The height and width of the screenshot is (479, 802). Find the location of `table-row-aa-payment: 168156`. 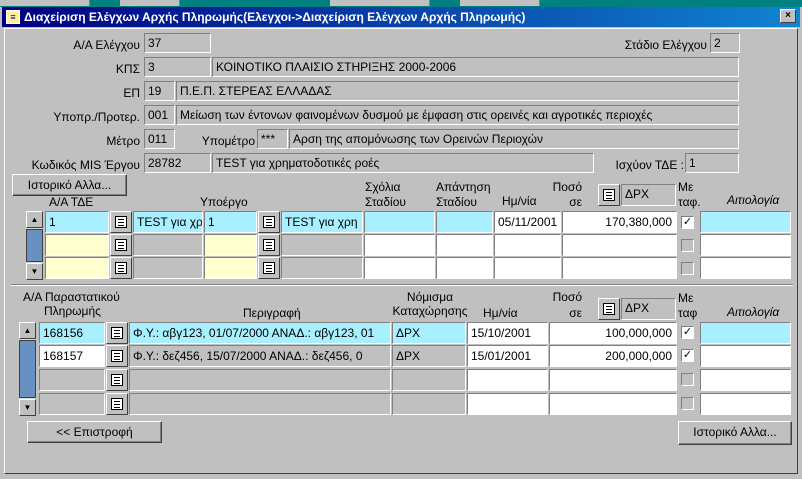

table-row-aa-payment: 168156 is located at coordinates (72, 333).